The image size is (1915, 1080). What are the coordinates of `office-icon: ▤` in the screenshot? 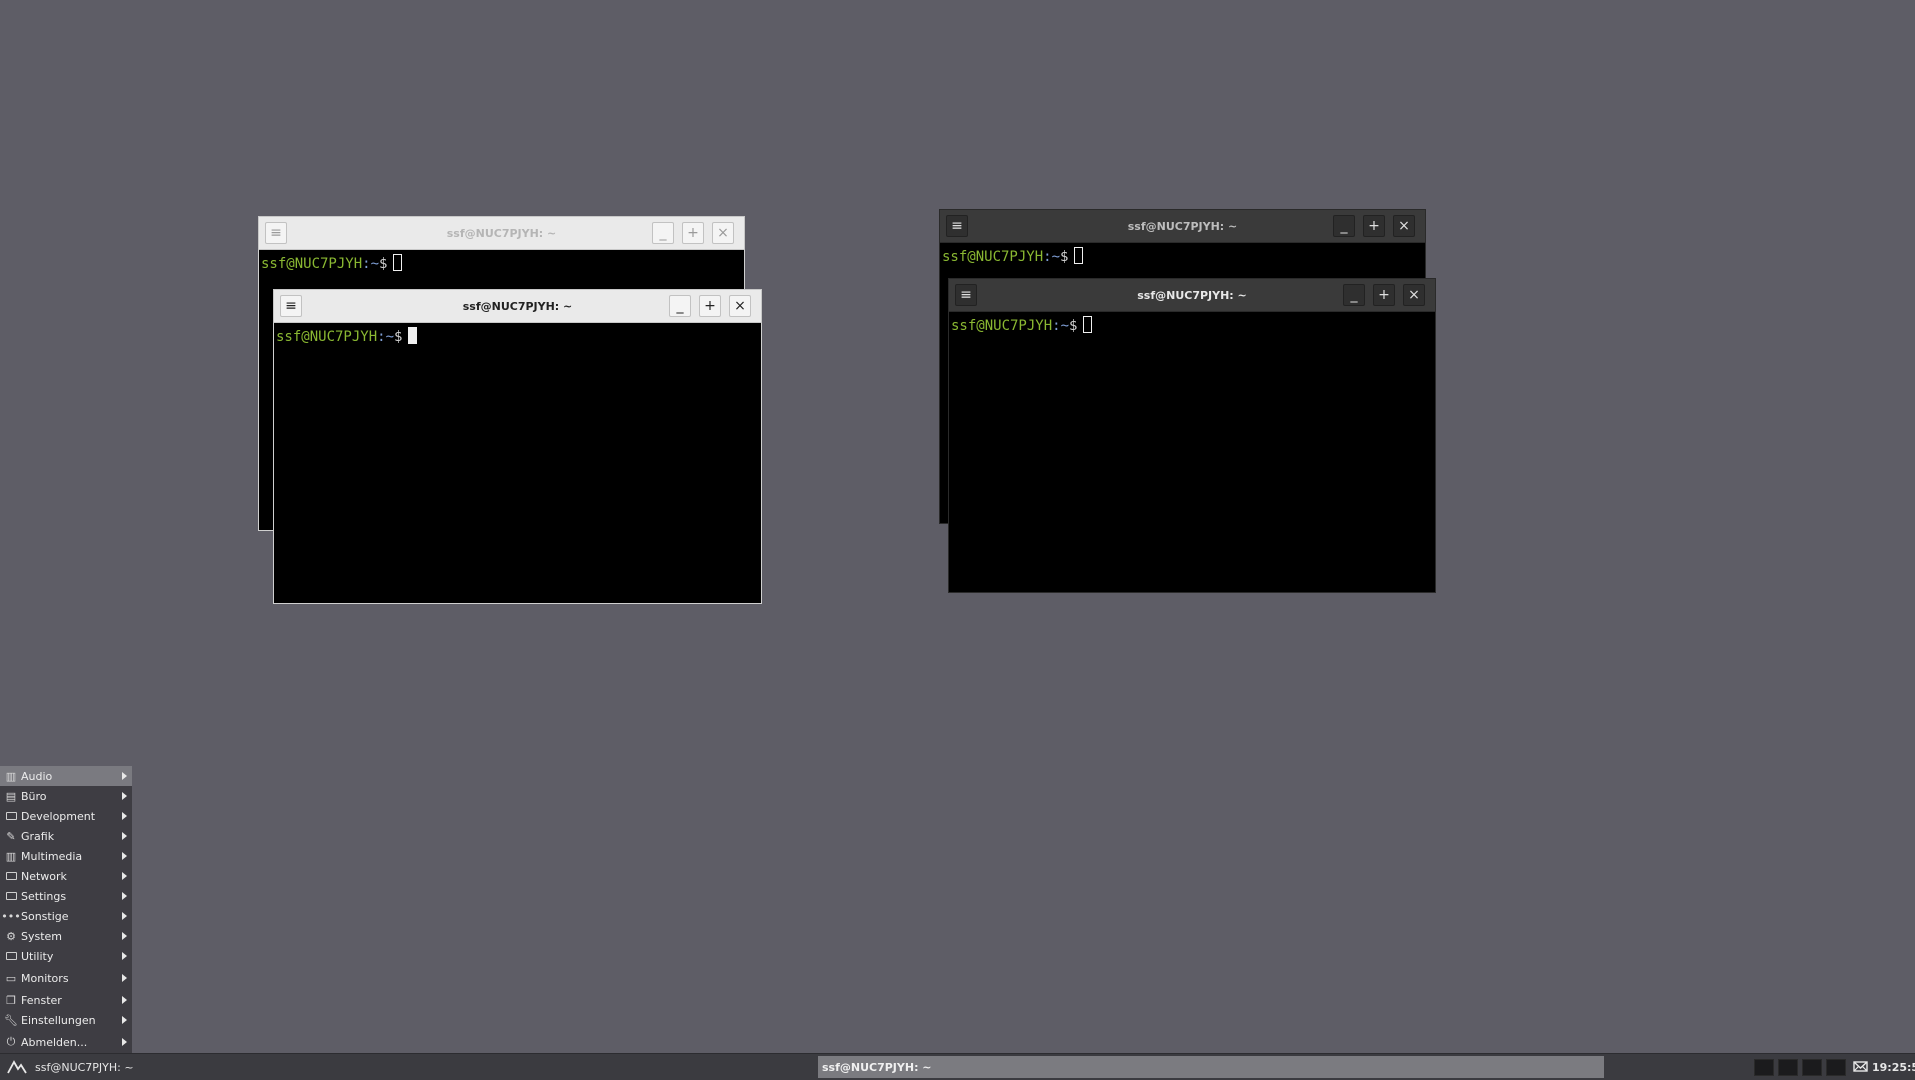 It's located at (11, 796).